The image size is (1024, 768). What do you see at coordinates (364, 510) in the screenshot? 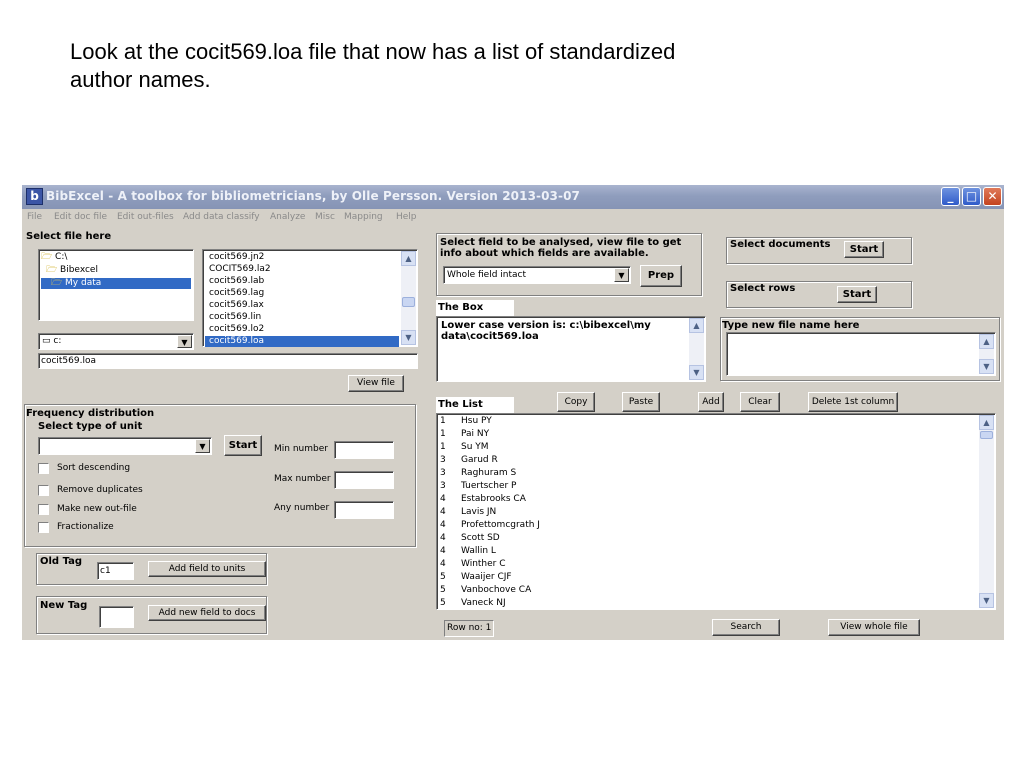
I see `any-number-input` at bounding box center [364, 510].